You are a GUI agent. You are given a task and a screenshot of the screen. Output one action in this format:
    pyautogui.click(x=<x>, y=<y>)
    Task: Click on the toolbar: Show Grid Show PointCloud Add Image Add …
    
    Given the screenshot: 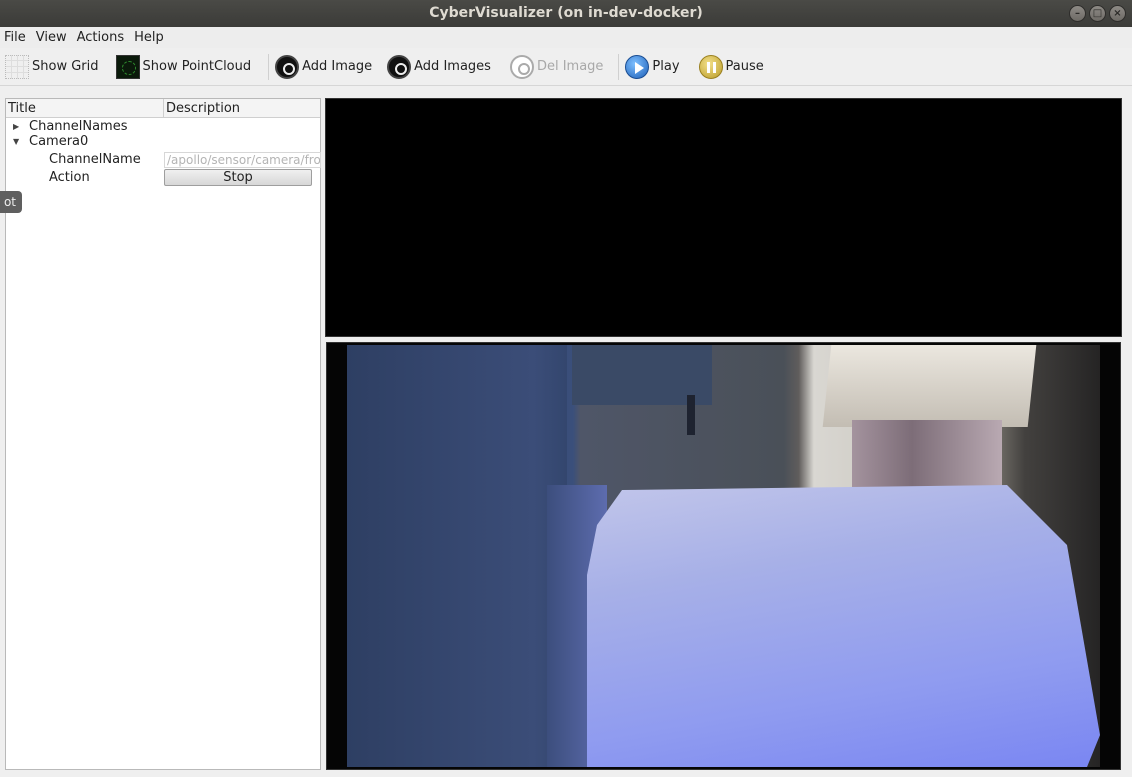 What is the action you would take?
    pyautogui.click(x=566, y=67)
    